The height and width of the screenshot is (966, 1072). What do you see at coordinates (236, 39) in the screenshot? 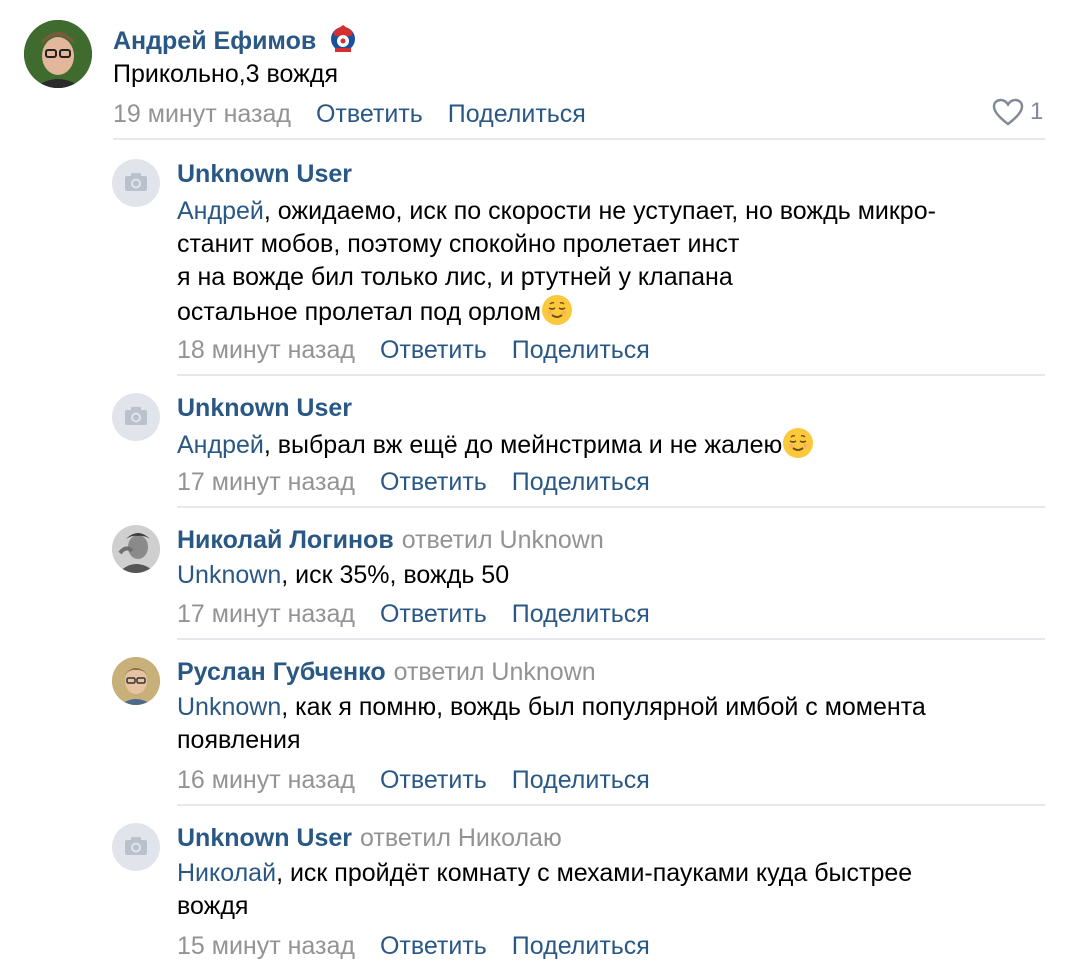
I see `comment-author: Андрей Ефимов` at bounding box center [236, 39].